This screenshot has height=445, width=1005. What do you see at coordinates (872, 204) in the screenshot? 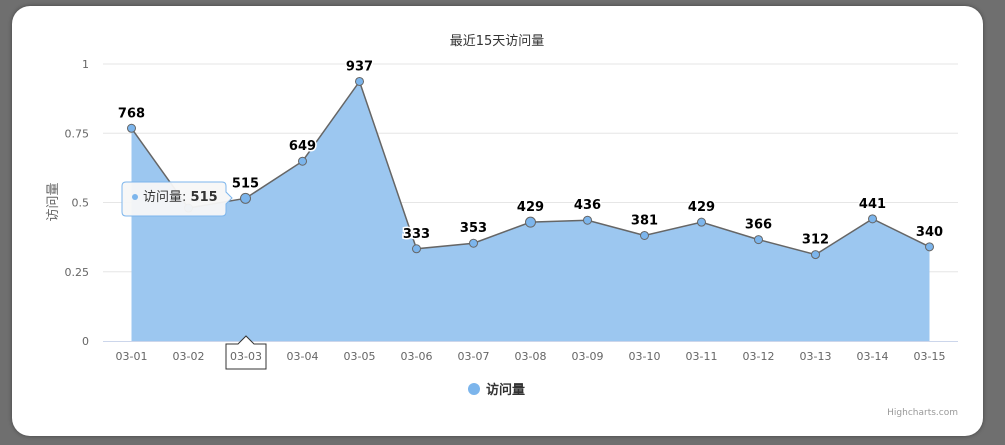
I see `data-label: 441` at bounding box center [872, 204].